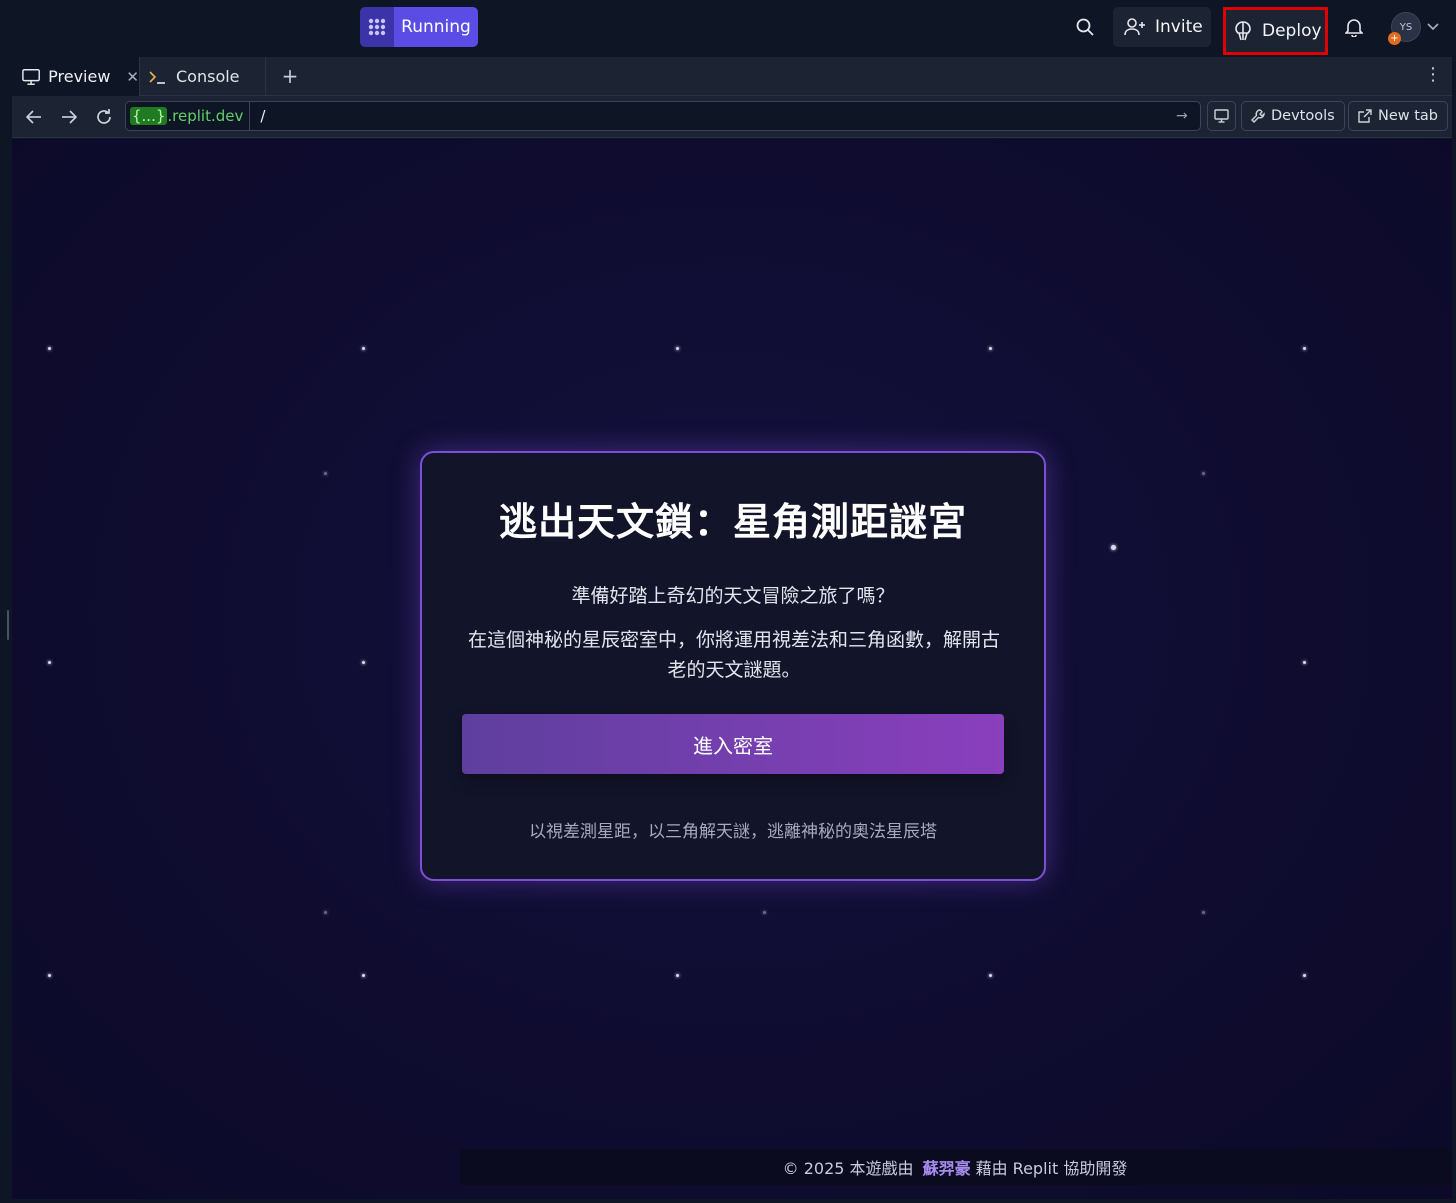 This screenshot has height=1203, width=1456. I want to click on deploy-label: Deploy, so click(1292, 31).